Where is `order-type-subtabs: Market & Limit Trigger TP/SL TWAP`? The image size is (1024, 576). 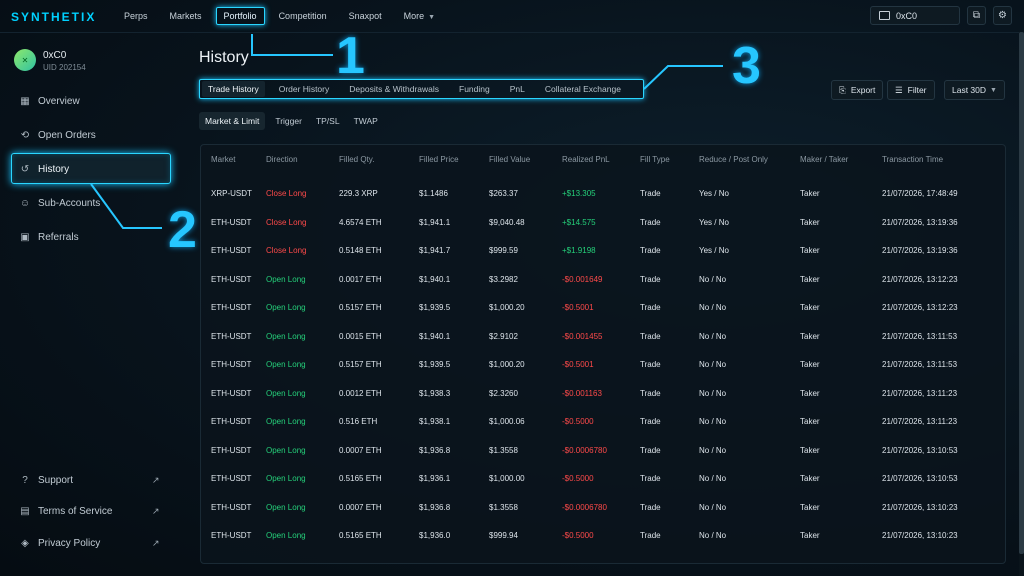
order-type-subtabs: Market & Limit Trigger TP/SL TWAP is located at coordinates (295, 121).